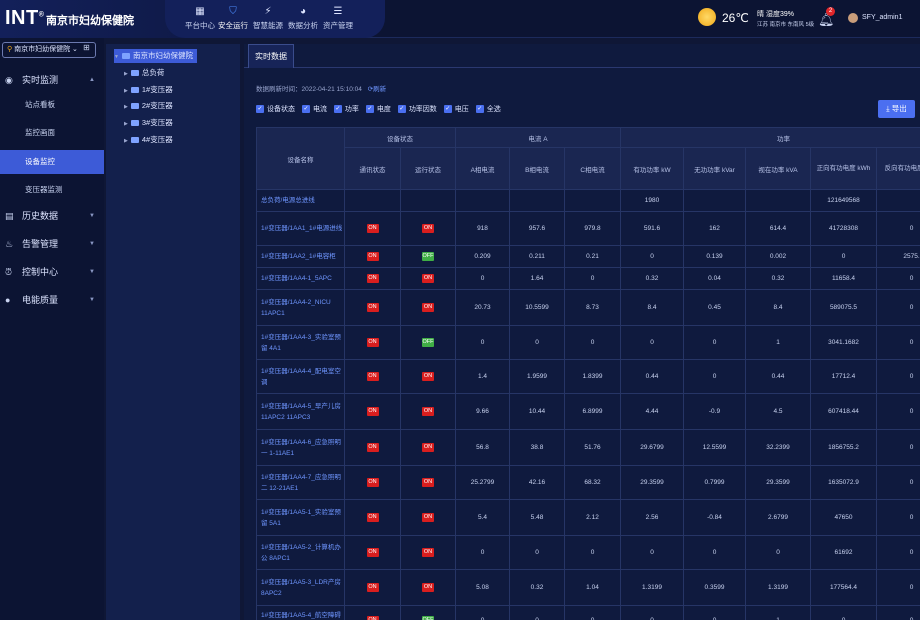 Image resolution: width=920 pixels, height=620 pixels. I want to click on filter-checkboxes: ✓ 设备状态 ✓ 电流 ✓ 功率 ✓ 电度 ✓ 功率因数 ✓ 电压 ✓ 全选, so click(381, 110).